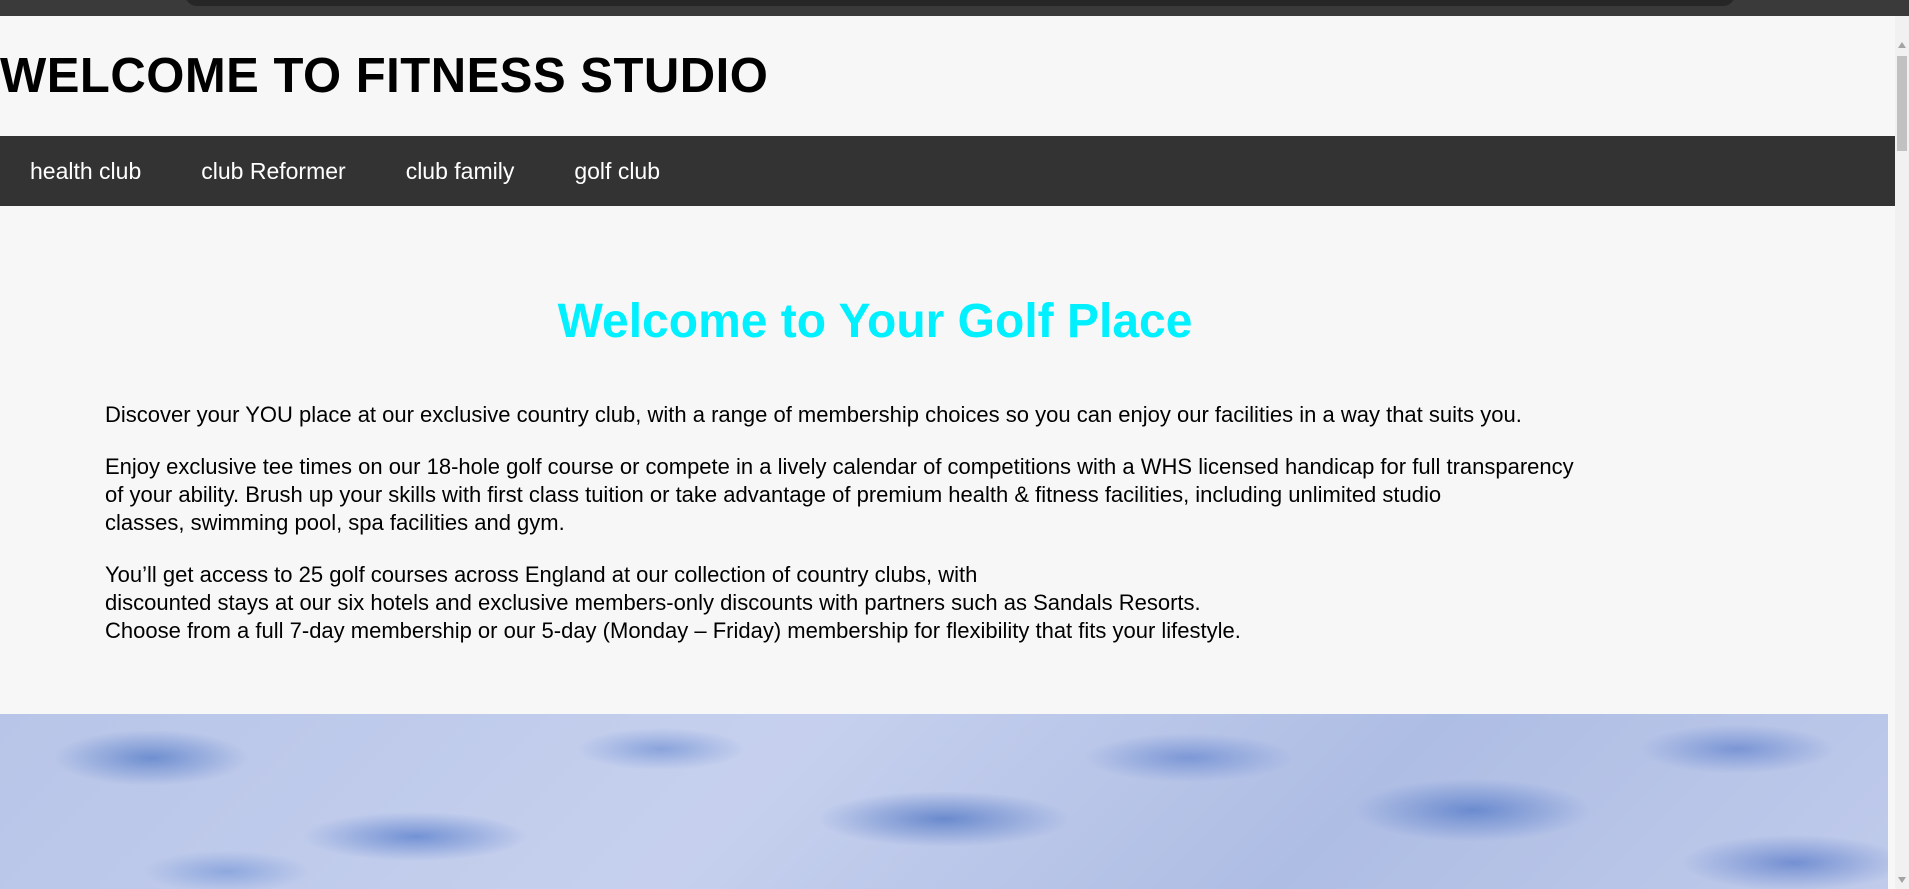 This screenshot has width=1909, height=889. What do you see at coordinates (1902, 880) in the screenshot?
I see `scroll-down-arrow-icon` at bounding box center [1902, 880].